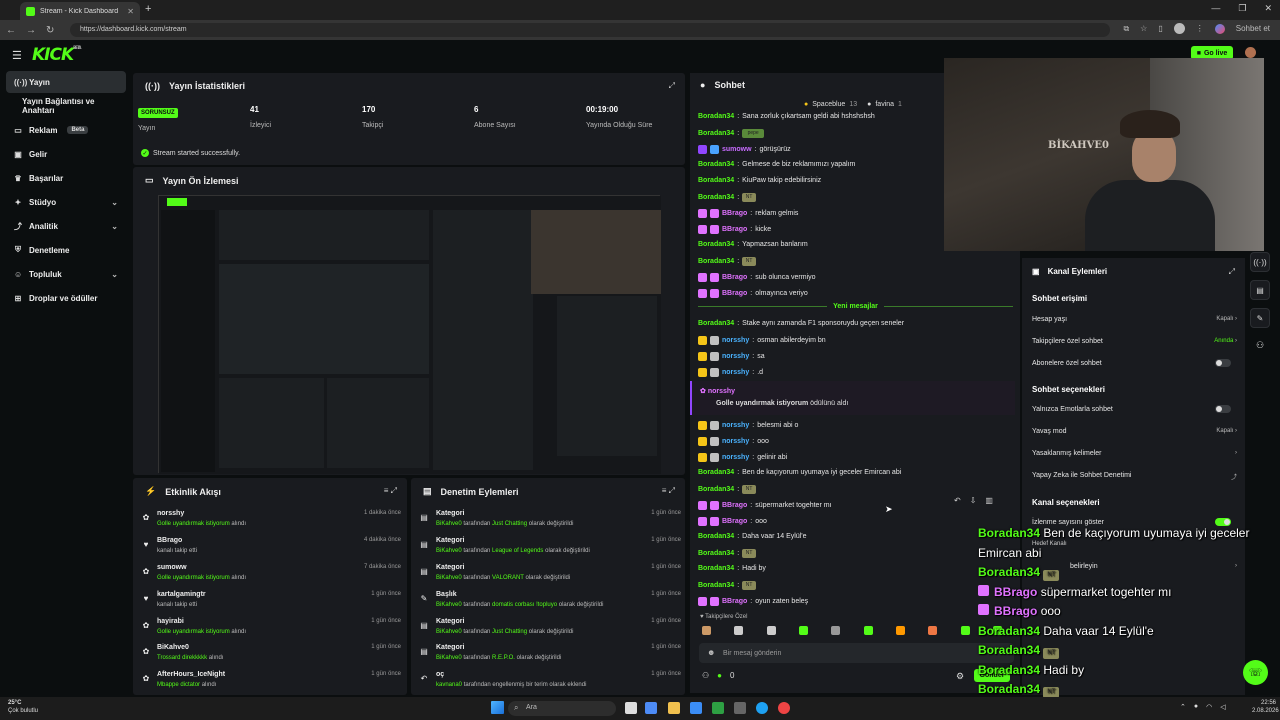 Image resolution: width=1280 pixels, height=720 pixels. I want to click on chevron-up-icon: ⌃, so click(1183, 707).